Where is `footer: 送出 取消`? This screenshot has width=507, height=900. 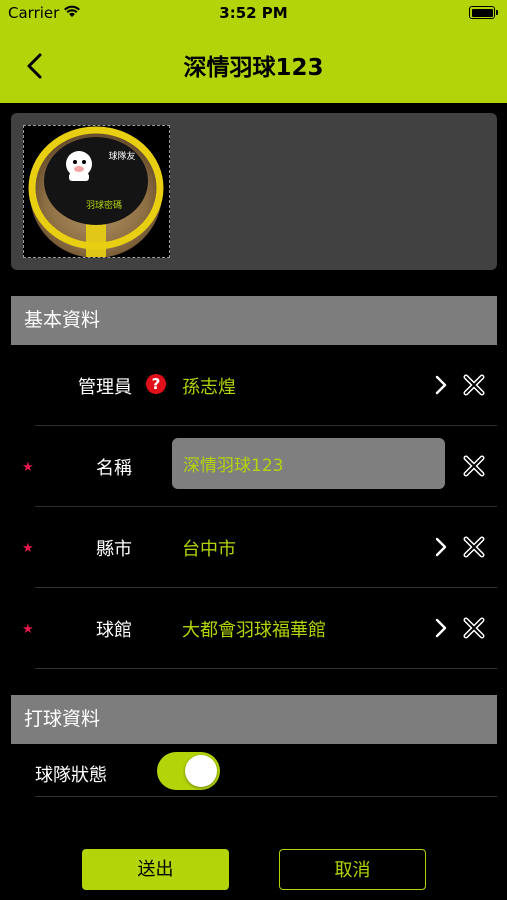
footer: 送出 取消 is located at coordinates (253, 868).